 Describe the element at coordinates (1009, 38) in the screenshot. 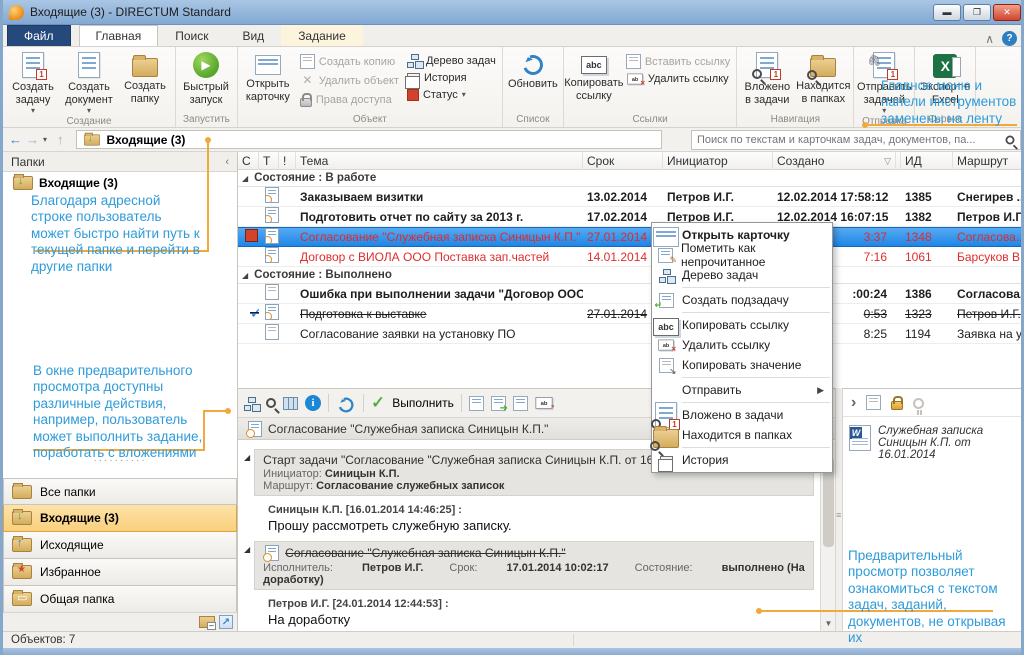

I see `help-icon: ?` at that location.